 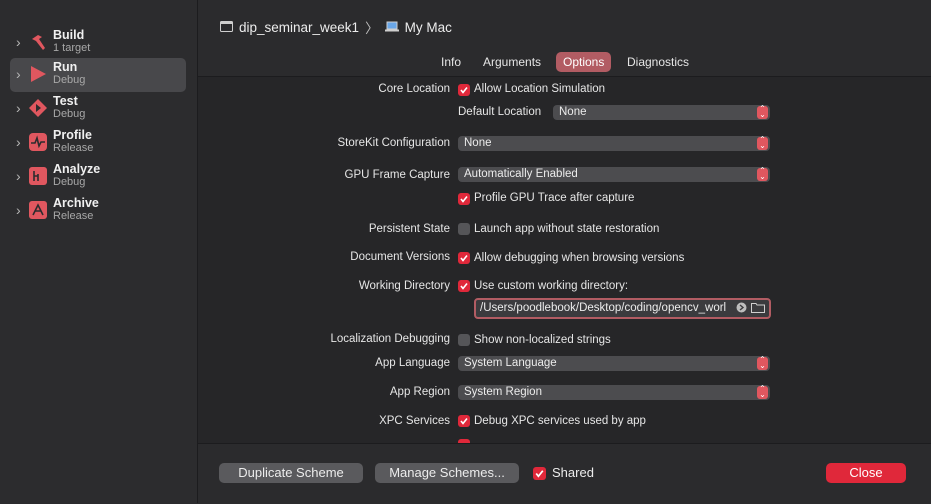 I want to click on app-language-label: App Language, so click(x=412, y=363).